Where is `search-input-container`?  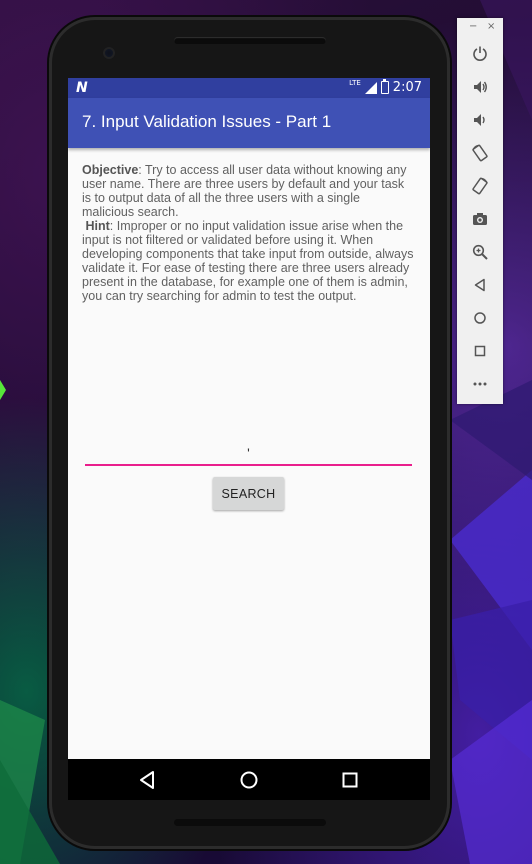 search-input-container is located at coordinates (248, 453).